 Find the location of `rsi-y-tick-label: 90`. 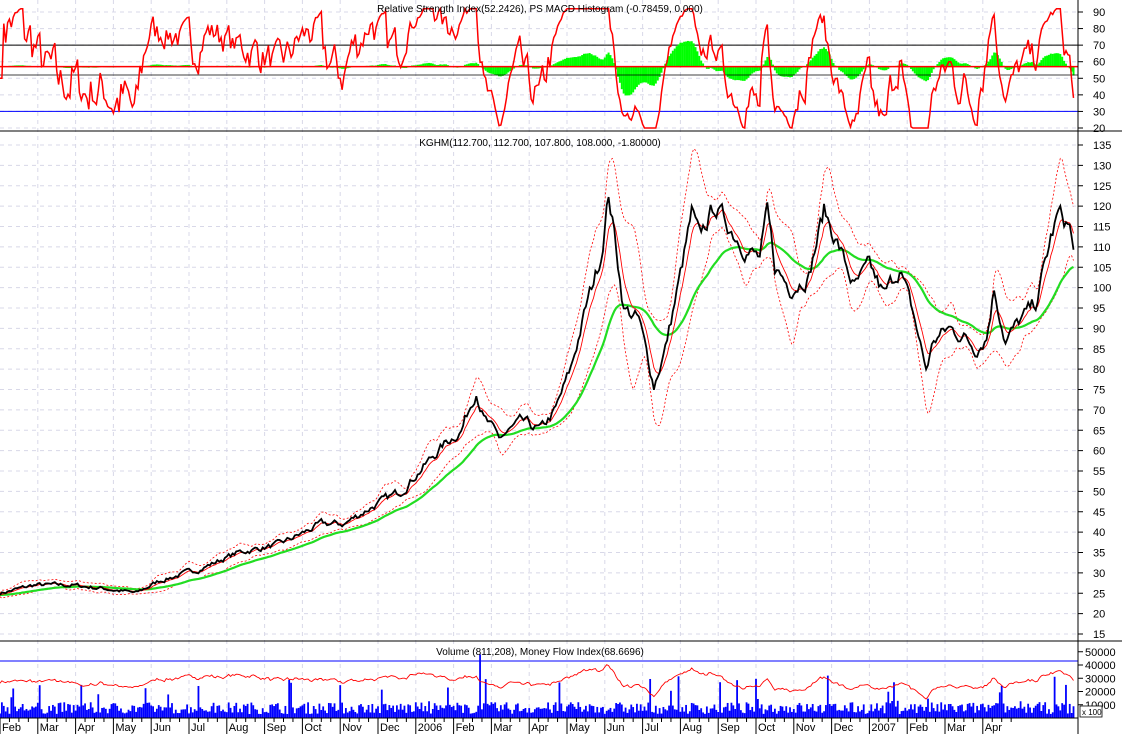

rsi-y-tick-label: 90 is located at coordinates (1099, 13).